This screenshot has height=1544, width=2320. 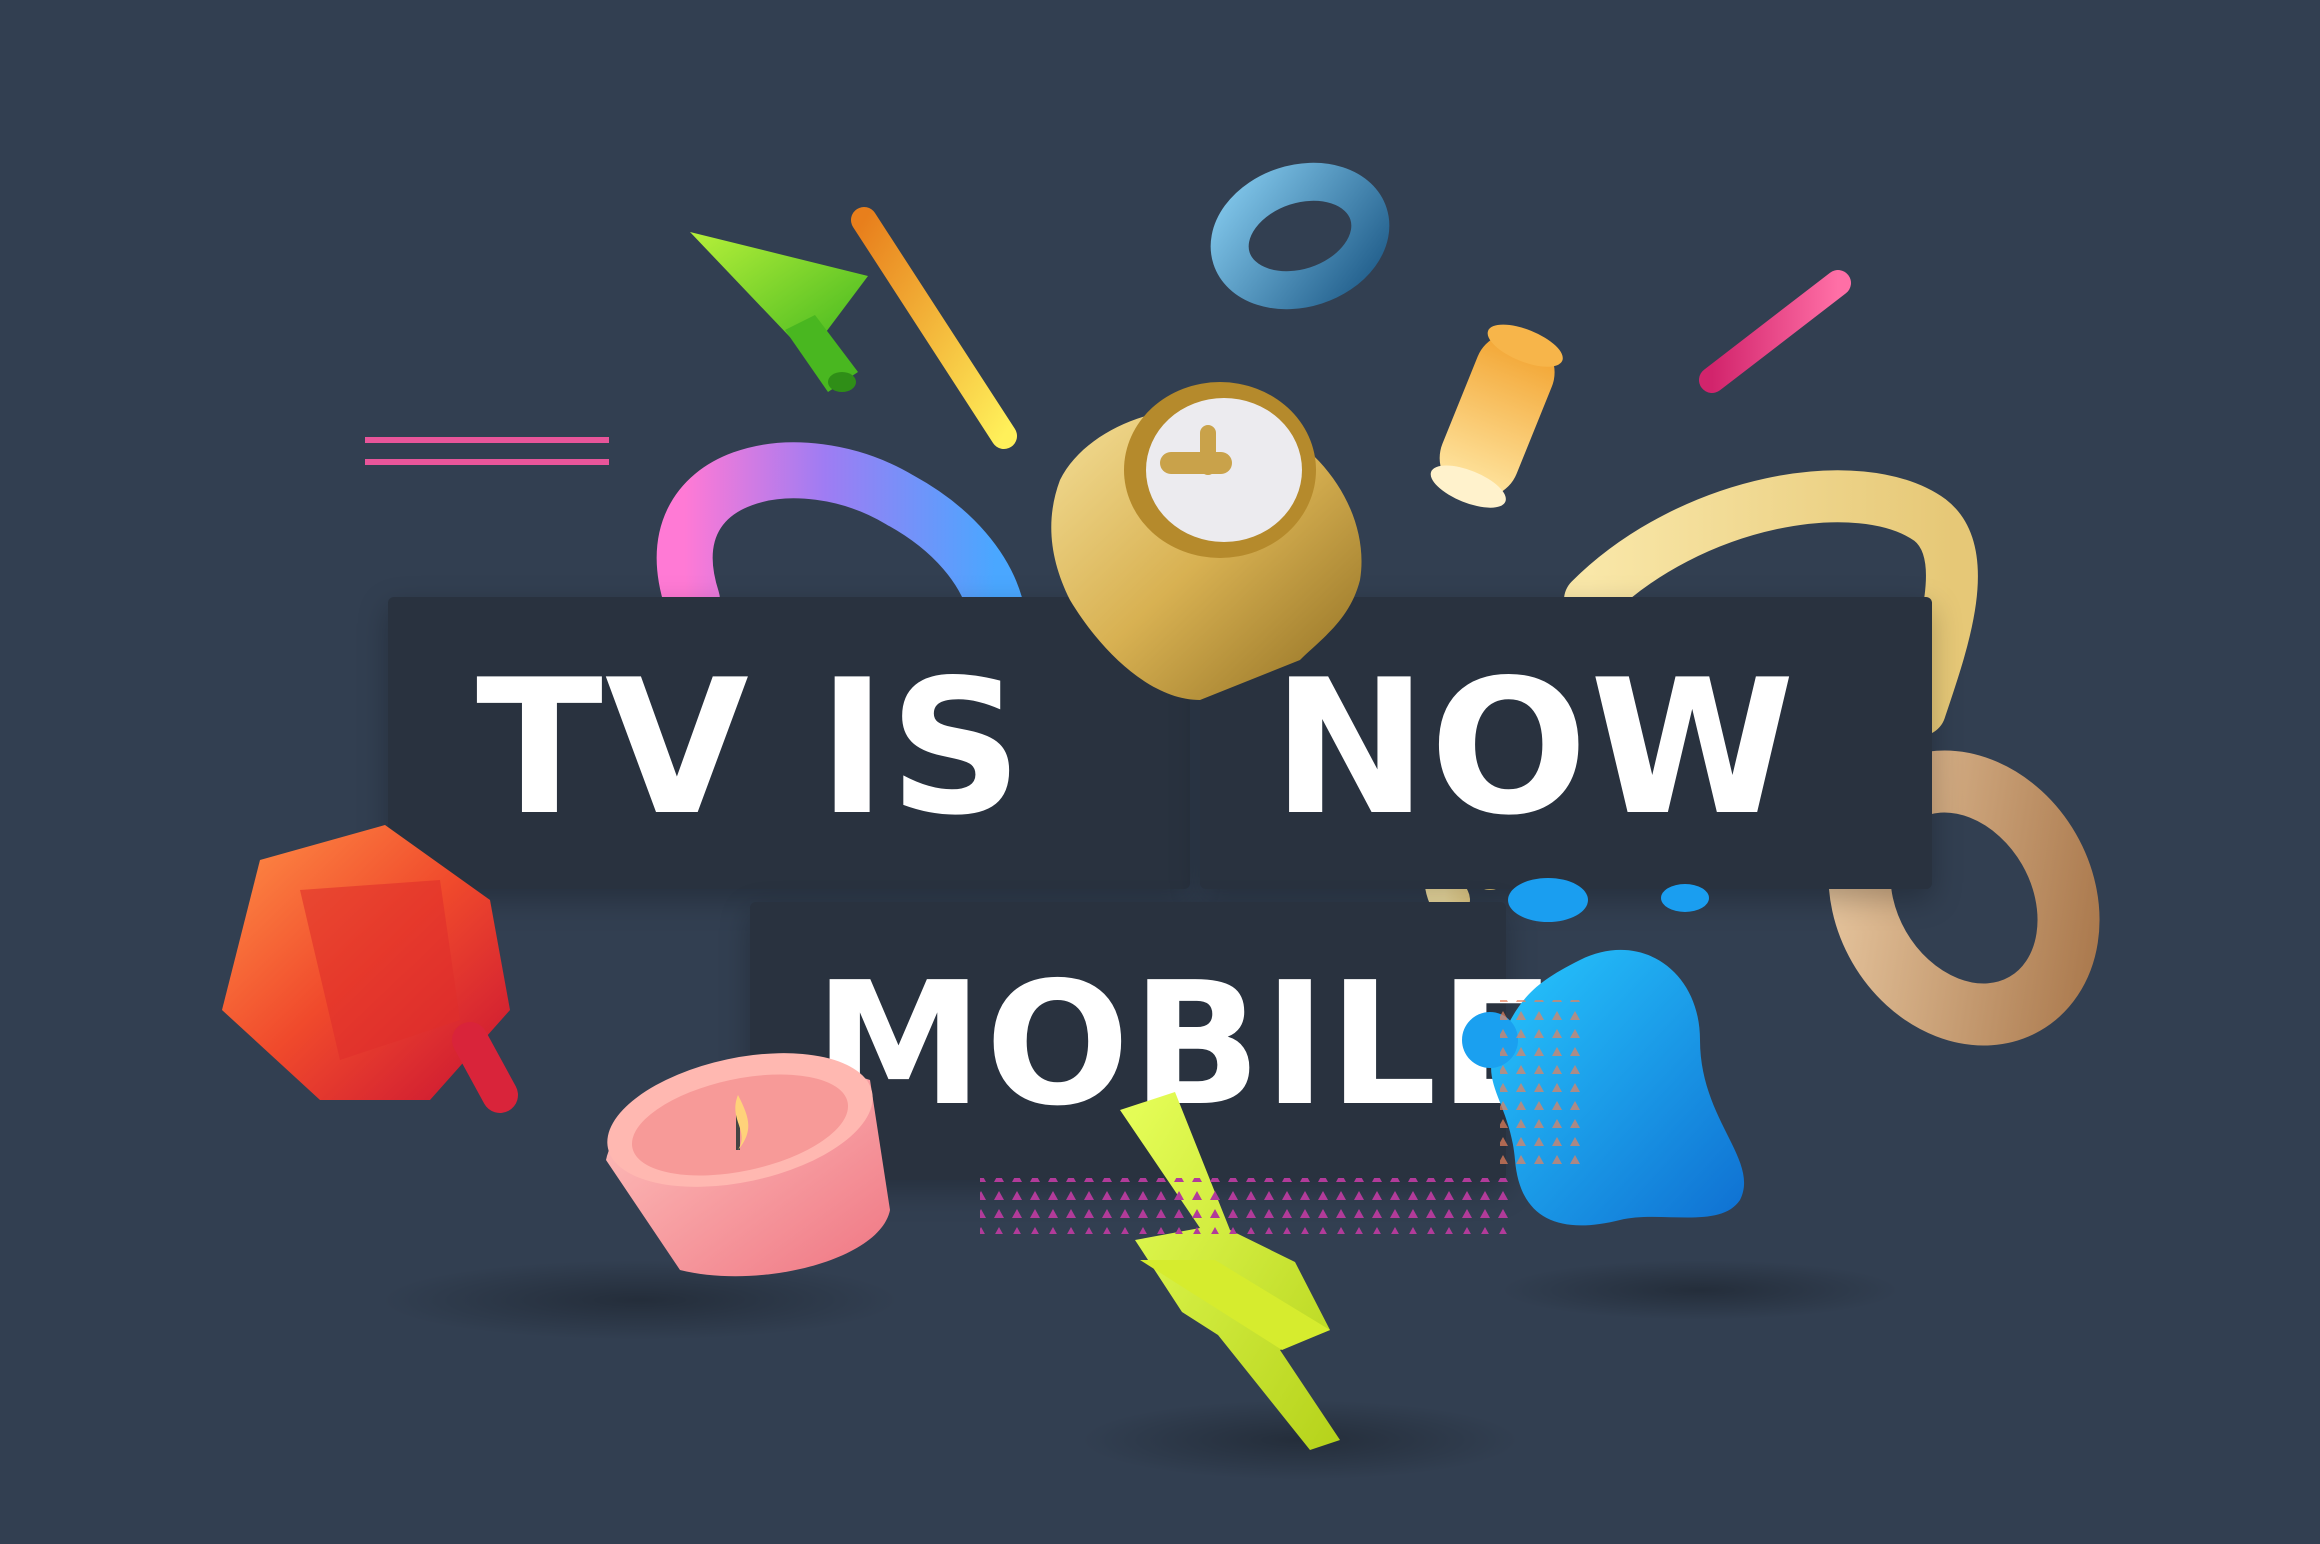 What do you see at coordinates (1775, 331) in the screenshot?
I see `pink-stick-icon` at bounding box center [1775, 331].